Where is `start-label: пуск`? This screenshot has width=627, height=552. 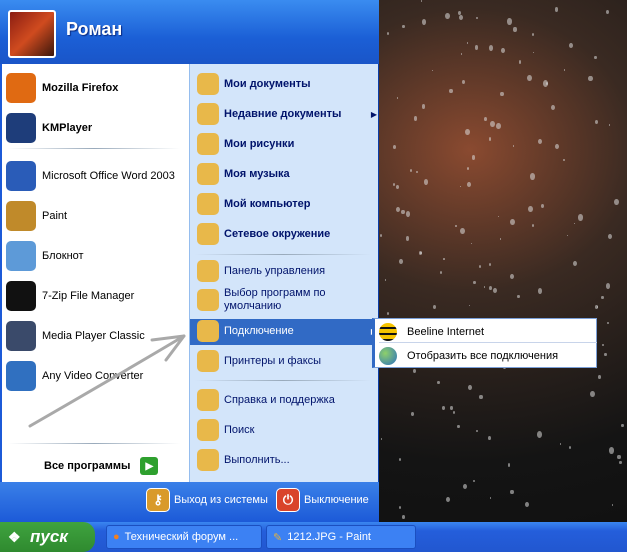
start-label: пуск is located at coordinates (49, 536).